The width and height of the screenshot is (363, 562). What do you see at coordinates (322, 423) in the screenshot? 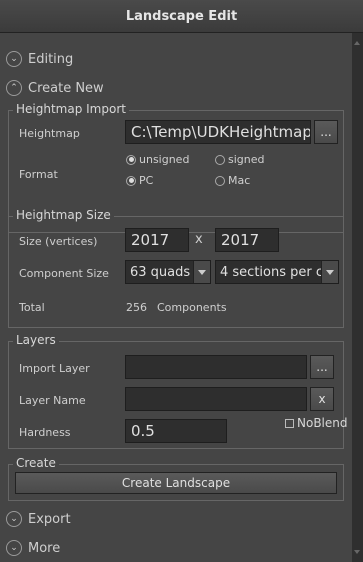
I see `noblend-label: NoBlend` at bounding box center [322, 423].